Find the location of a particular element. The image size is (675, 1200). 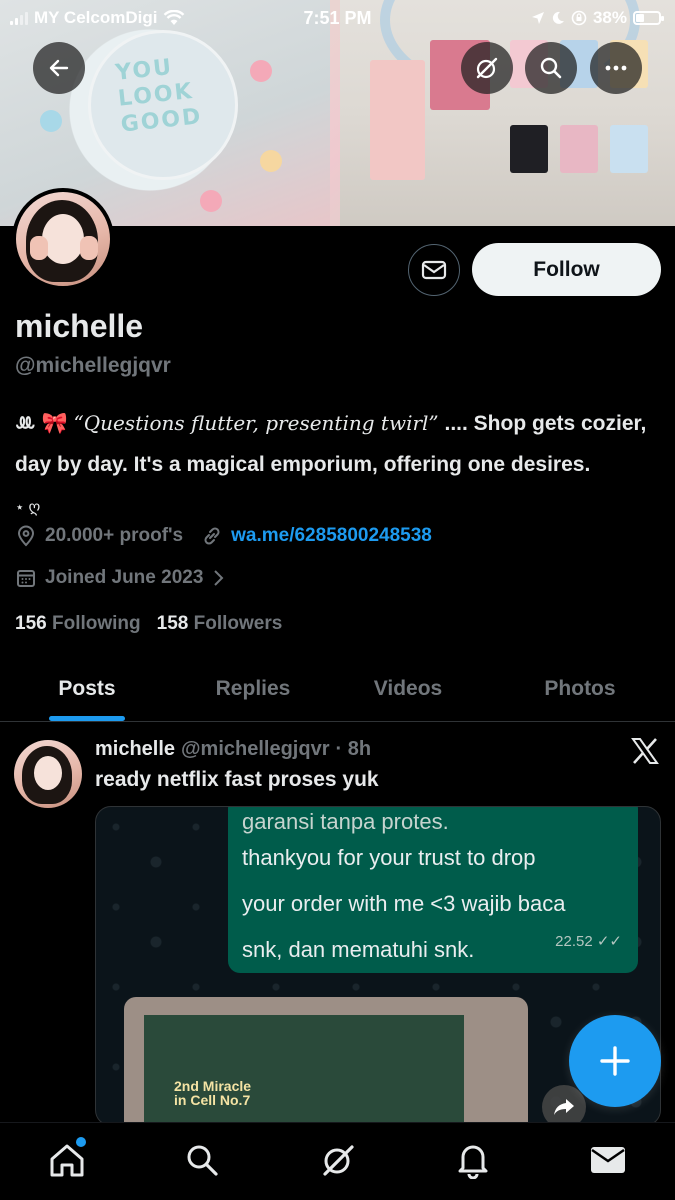

bio-quote: “Questions flutter, presenting twirl” is located at coordinates (256, 423).